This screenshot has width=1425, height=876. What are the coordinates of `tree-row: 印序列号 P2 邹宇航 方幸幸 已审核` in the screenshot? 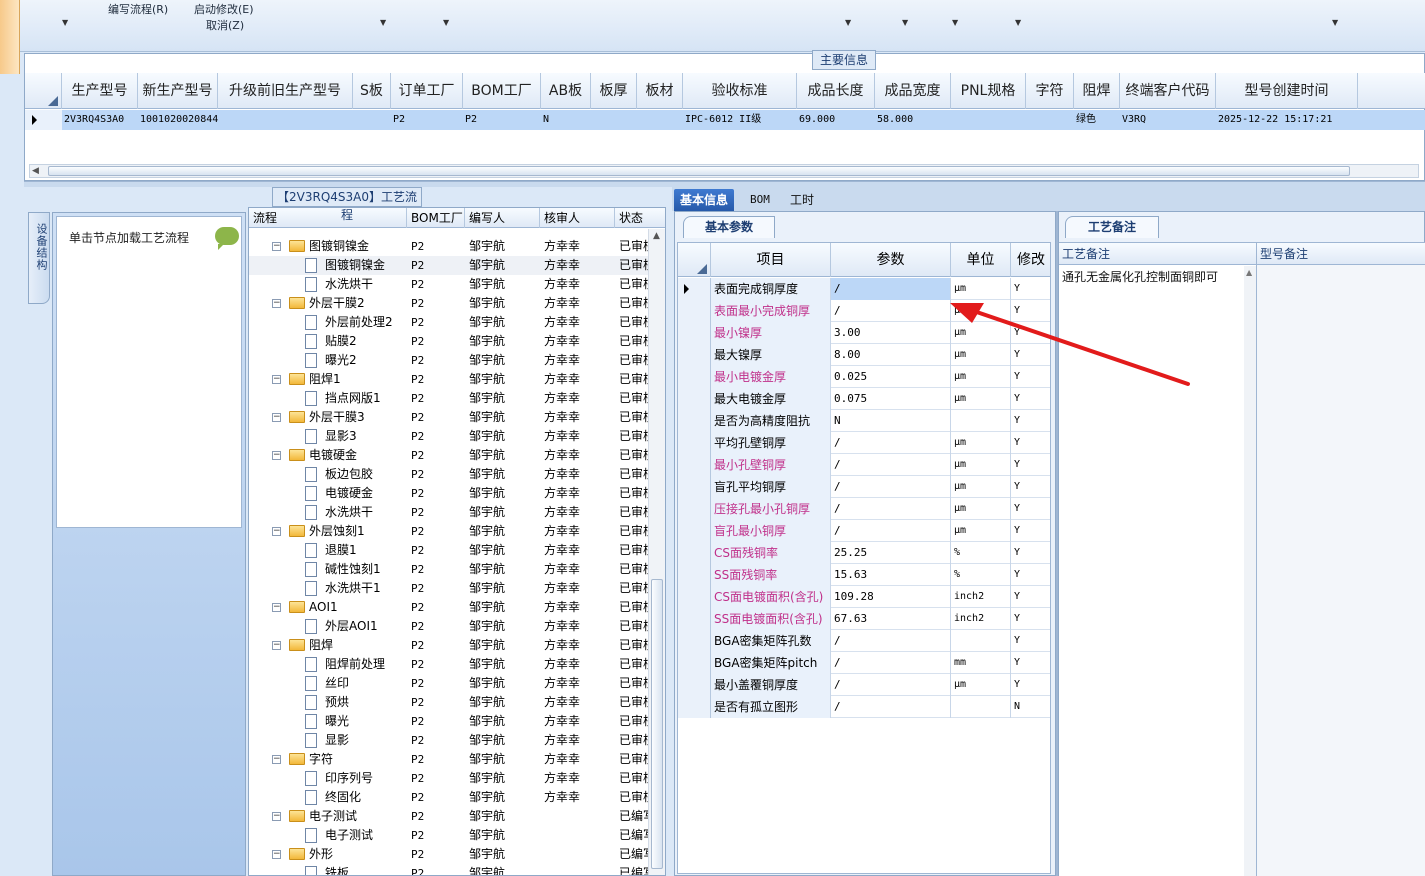 It's located at (449, 778).